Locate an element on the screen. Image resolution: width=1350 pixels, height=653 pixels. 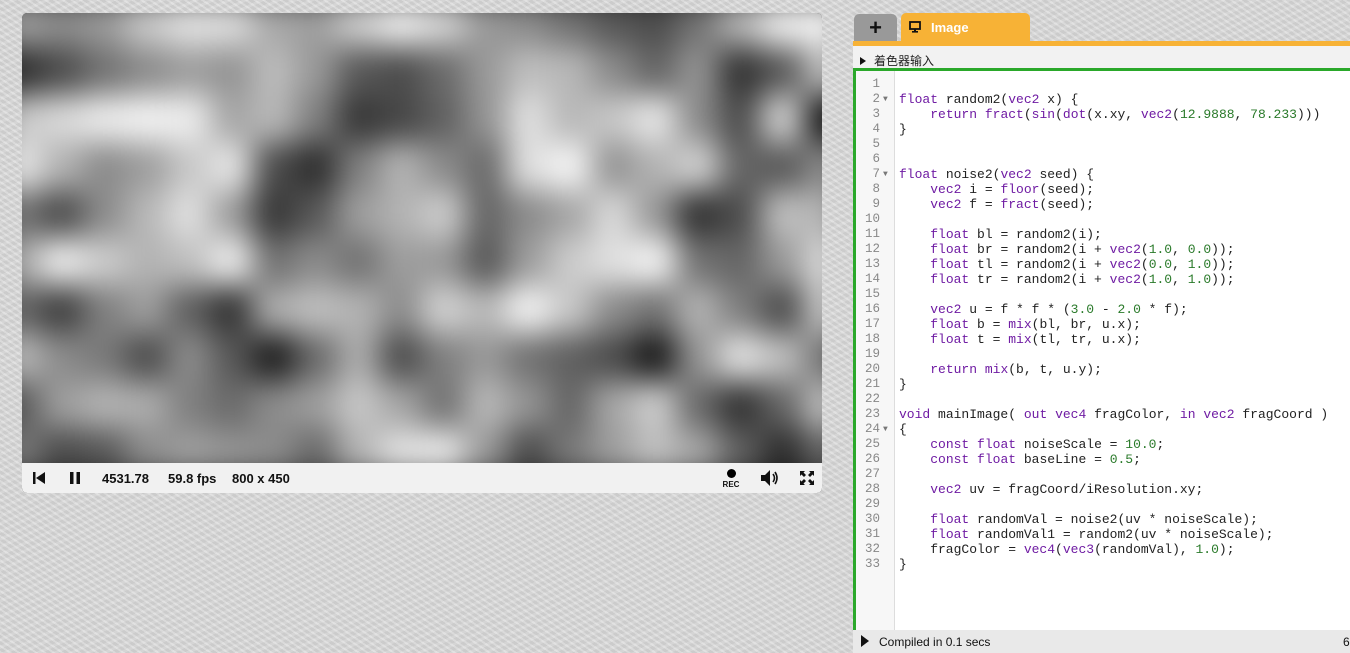
code-line: 11 float bl = random2(i); is located at coordinates (1103, 234).